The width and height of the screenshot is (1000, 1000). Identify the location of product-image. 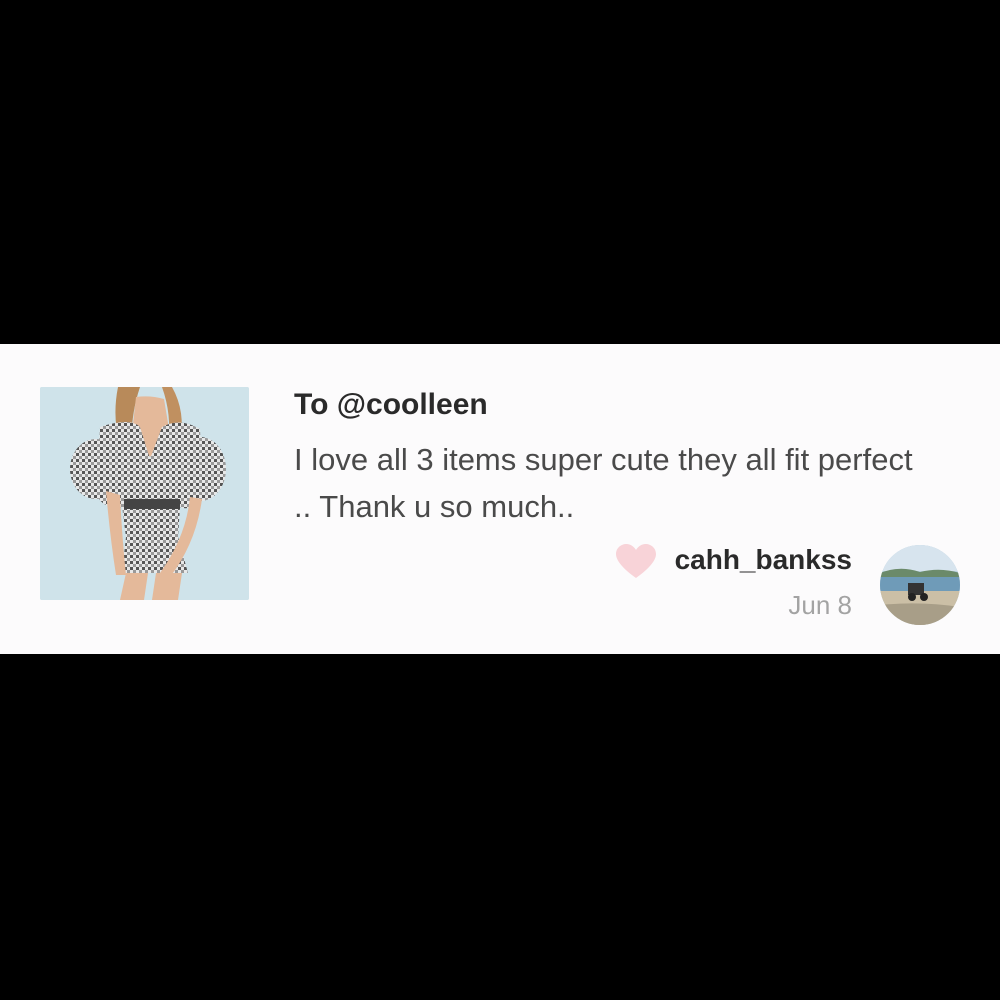
(144, 493).